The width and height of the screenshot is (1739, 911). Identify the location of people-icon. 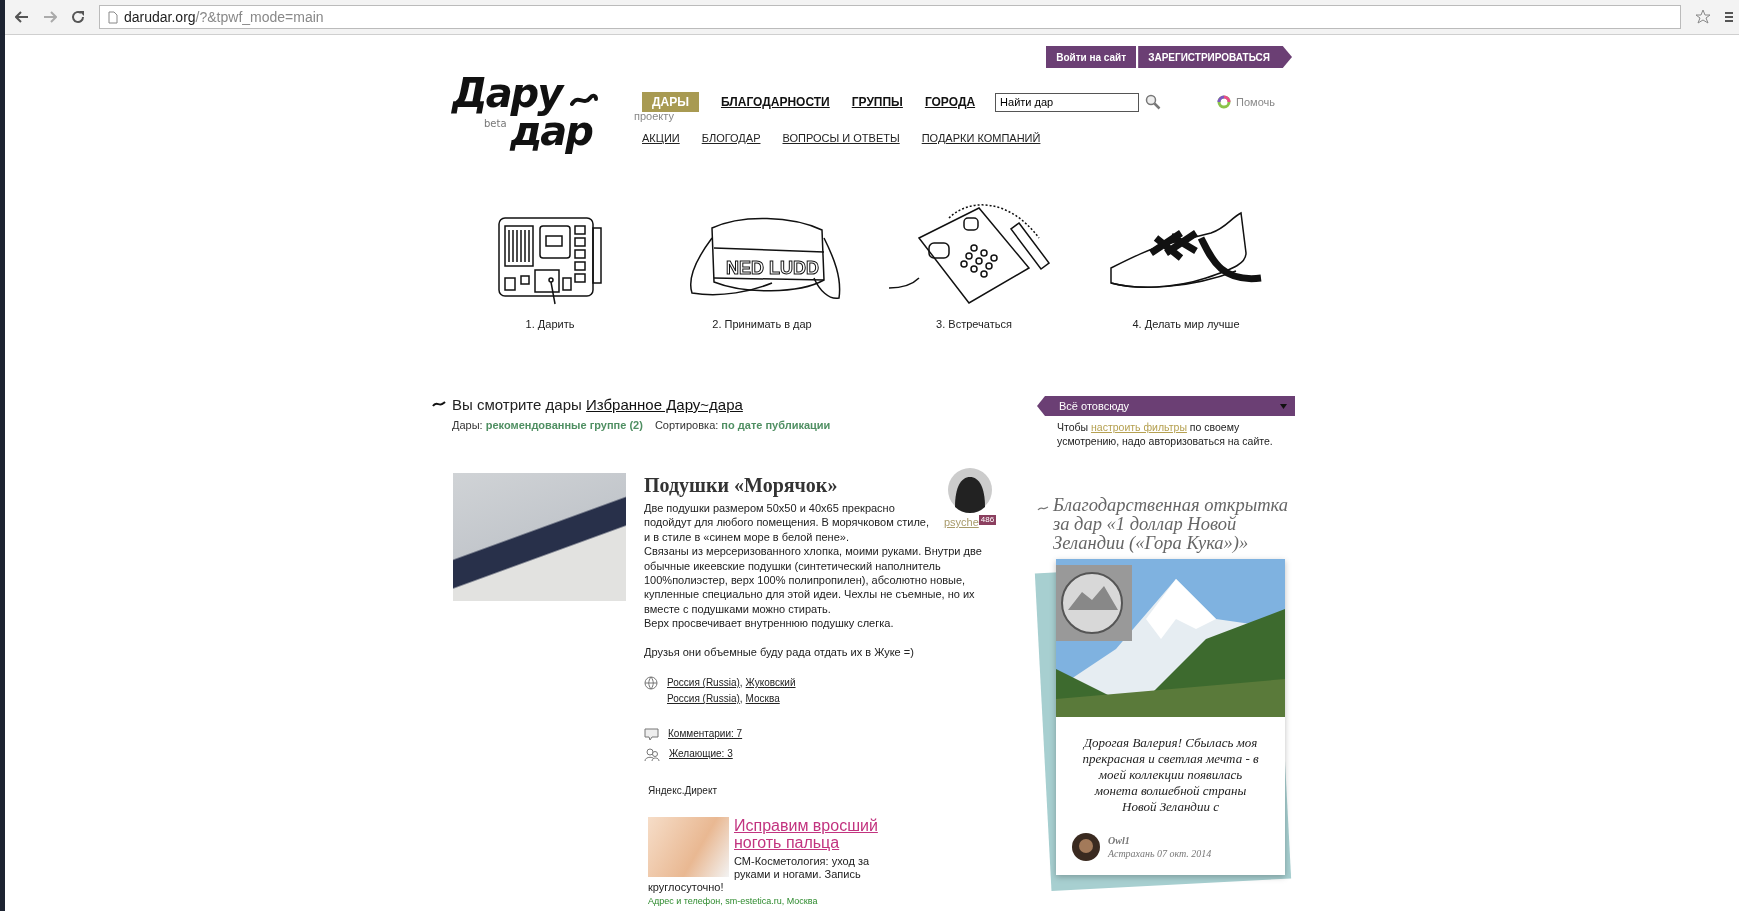
(652, 755).